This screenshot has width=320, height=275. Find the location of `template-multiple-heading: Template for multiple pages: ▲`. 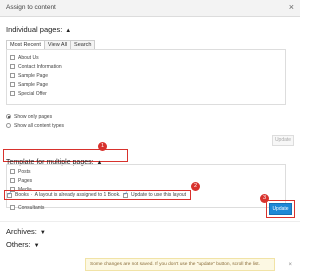

template-multiple-heading: Template for multiple pages: ▲ is located at coordinates (65, 157).